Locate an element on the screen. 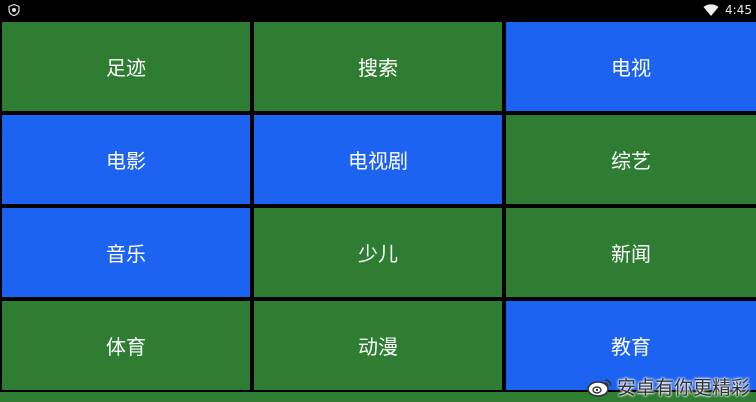  tile-movies: 电影 is located at coordinates (126, 159).